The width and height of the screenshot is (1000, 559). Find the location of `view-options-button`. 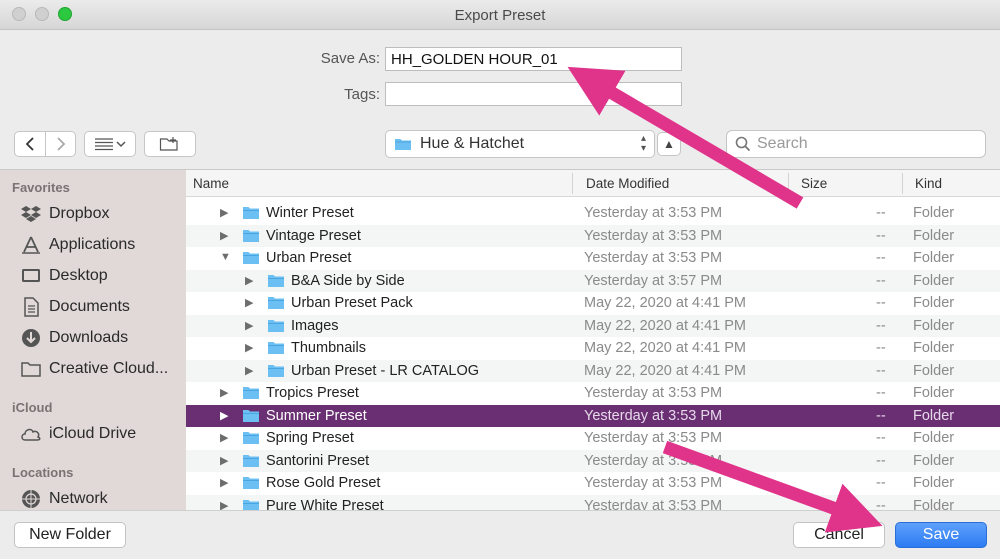

view-options-button is located at coordinates (110, 144).